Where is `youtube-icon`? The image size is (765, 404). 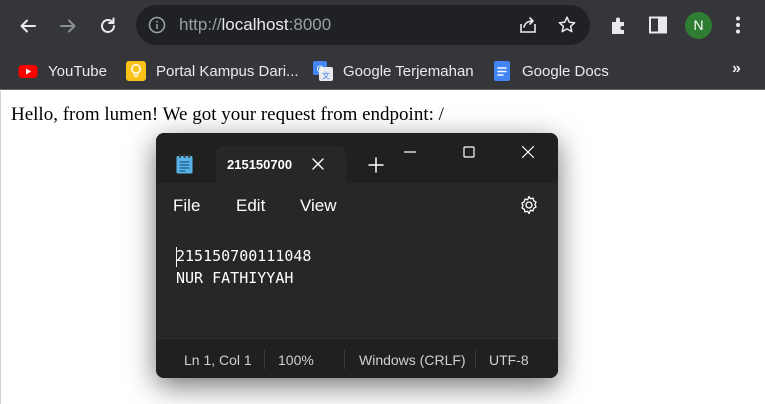
youtube-icon is located at coordinates (28, 71).